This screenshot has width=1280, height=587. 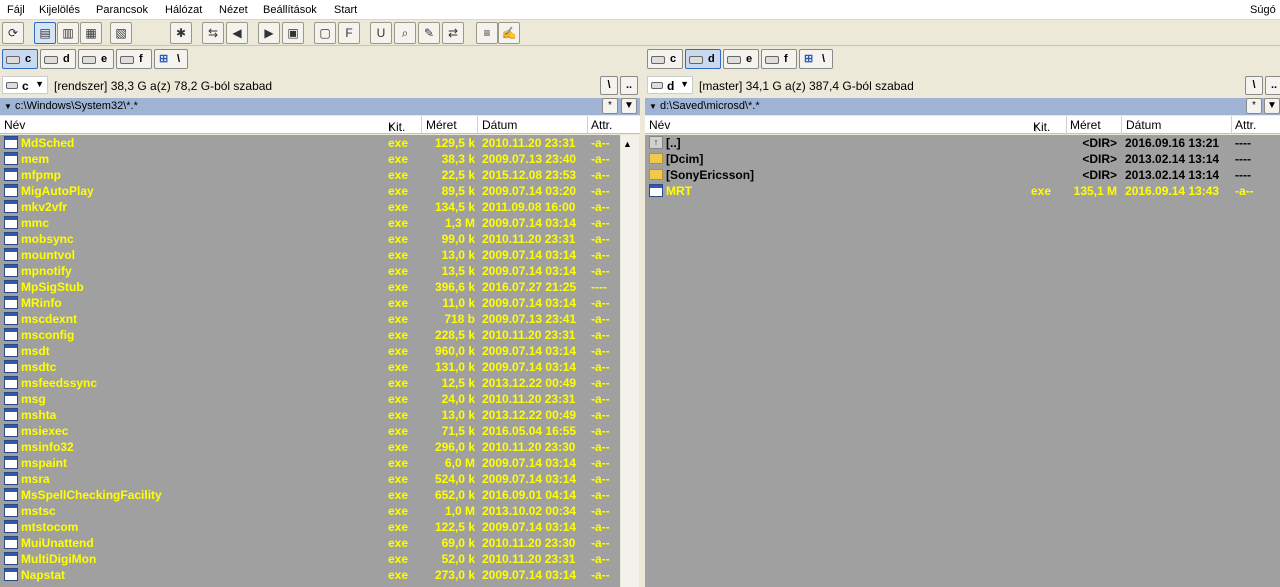 What do you see at coordinates (181, 33) in the screenshot?
I see `invert-selection-icon: ✱` at bounding box center [181, 33].